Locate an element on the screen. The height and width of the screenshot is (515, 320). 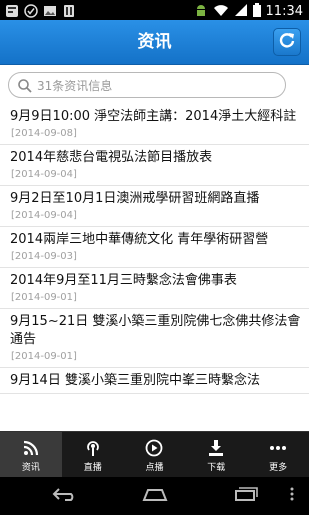
search-input is located at coordinates (157, 86).